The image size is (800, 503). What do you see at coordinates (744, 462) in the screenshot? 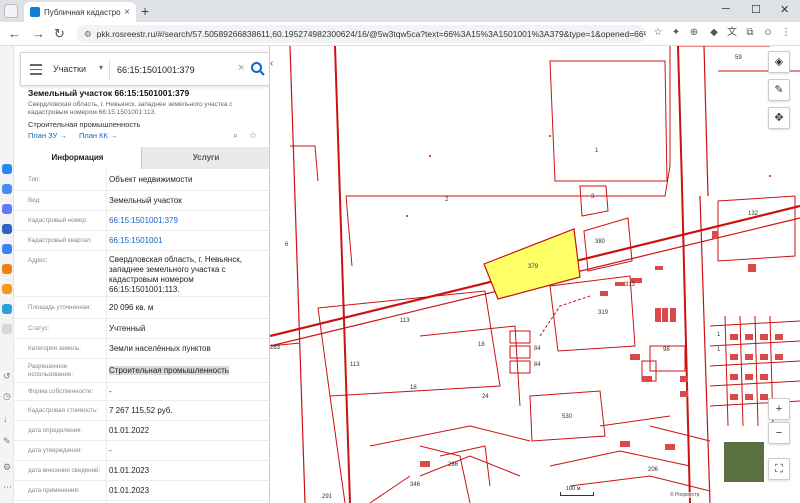
I see `satellite-minimap` at bounding box center [744, 462].